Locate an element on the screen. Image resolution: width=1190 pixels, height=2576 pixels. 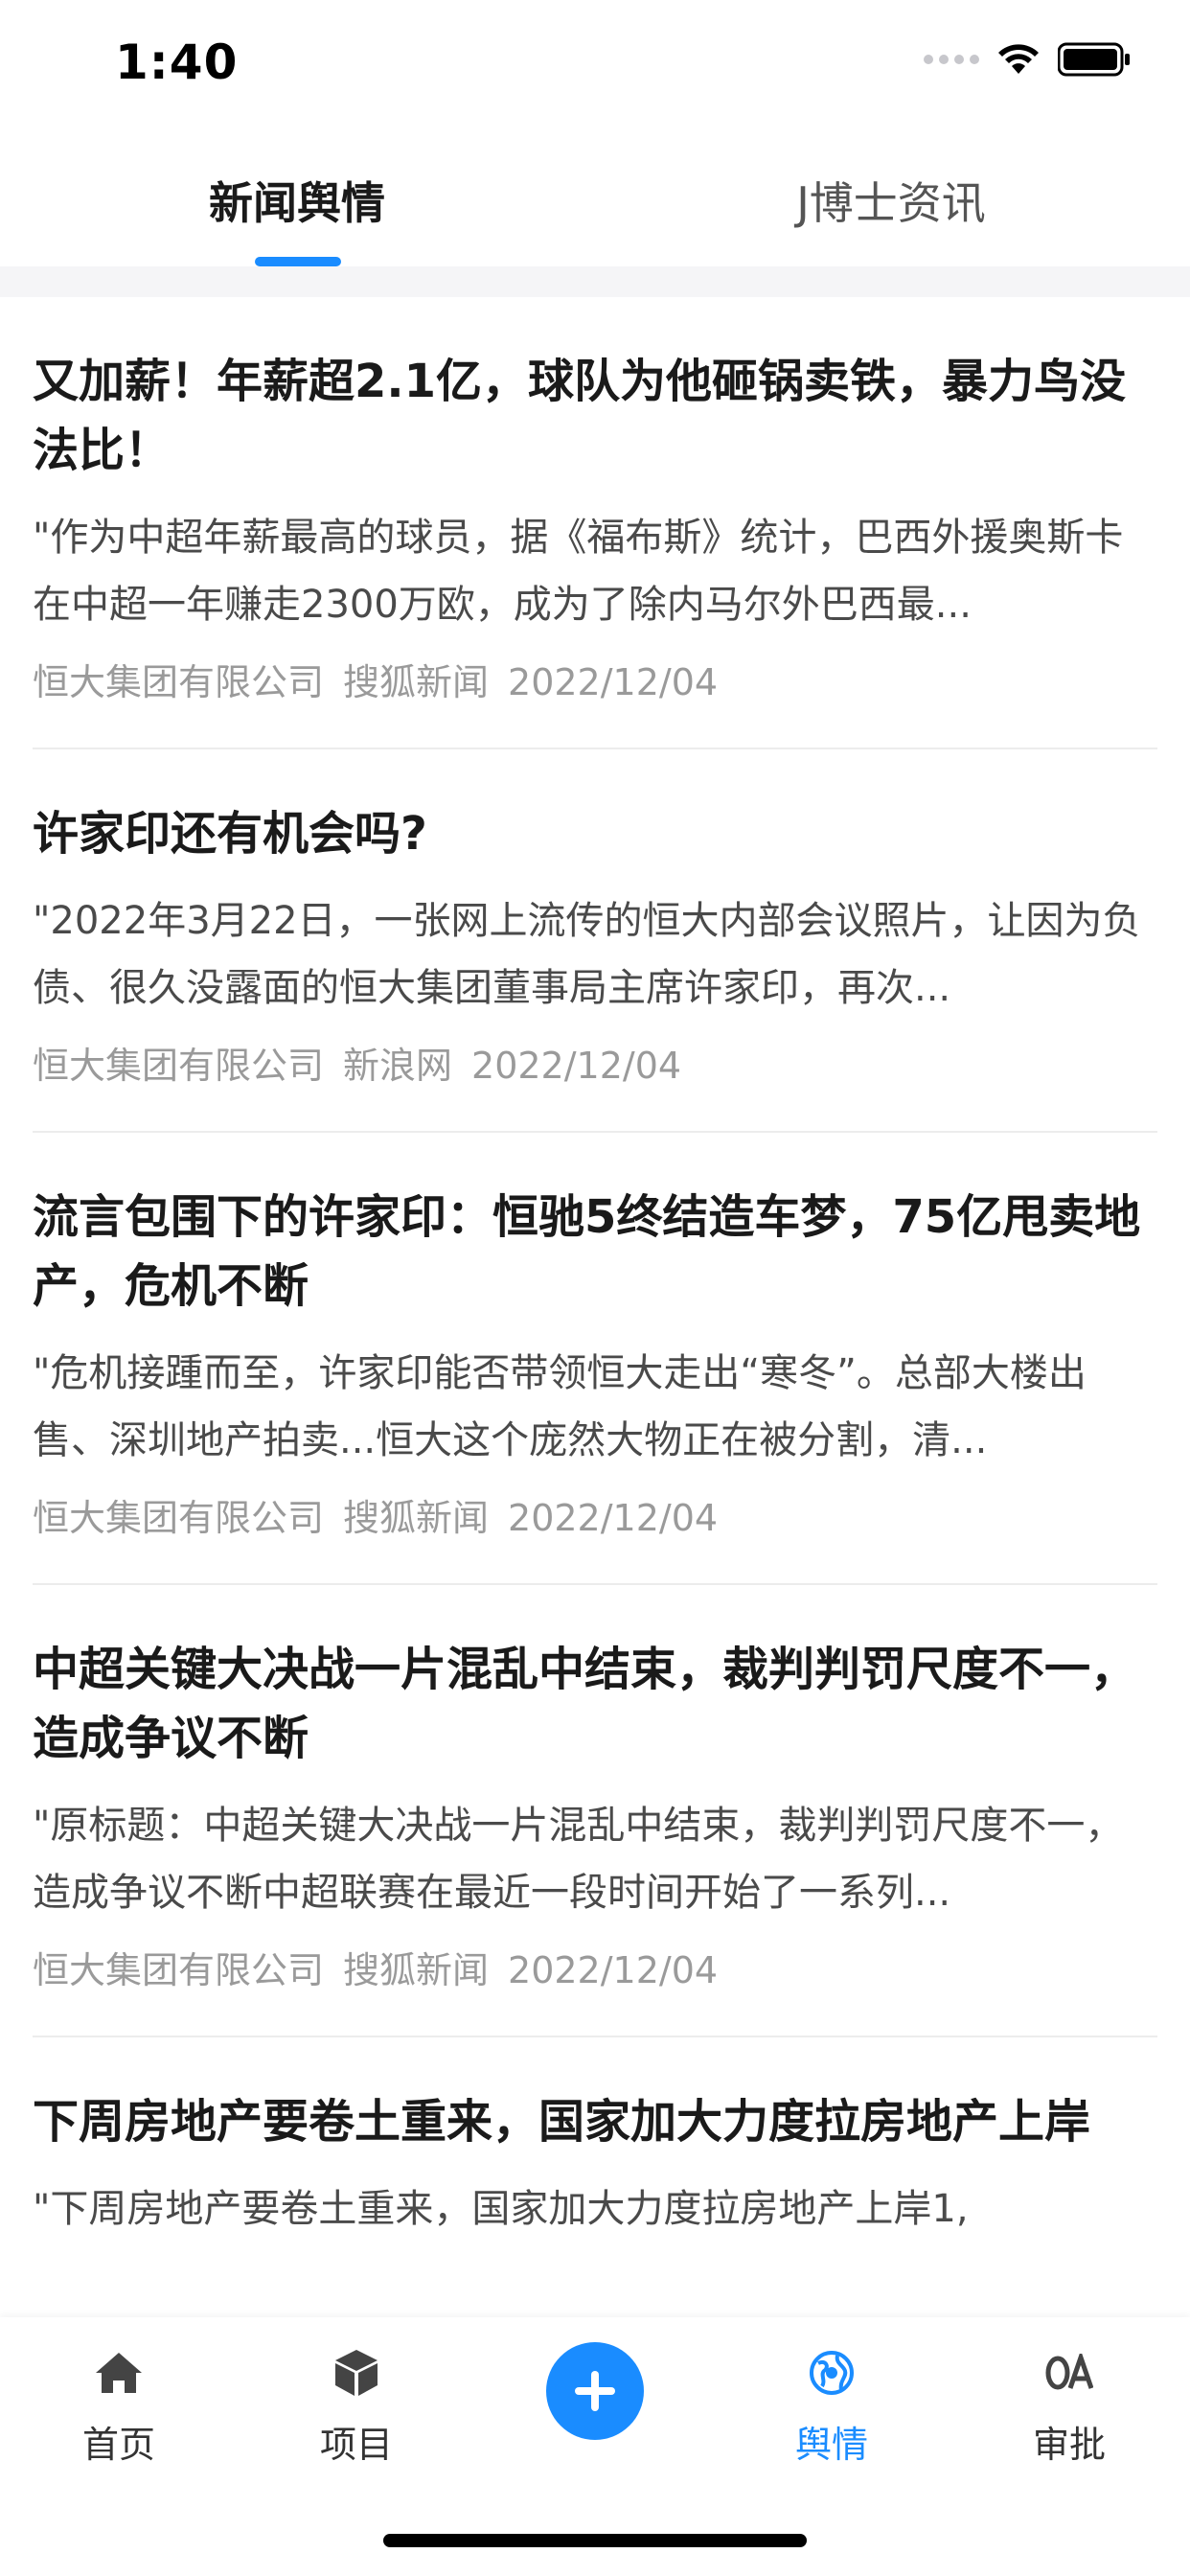
wifi-icon is located at coordinates (1018, 59).